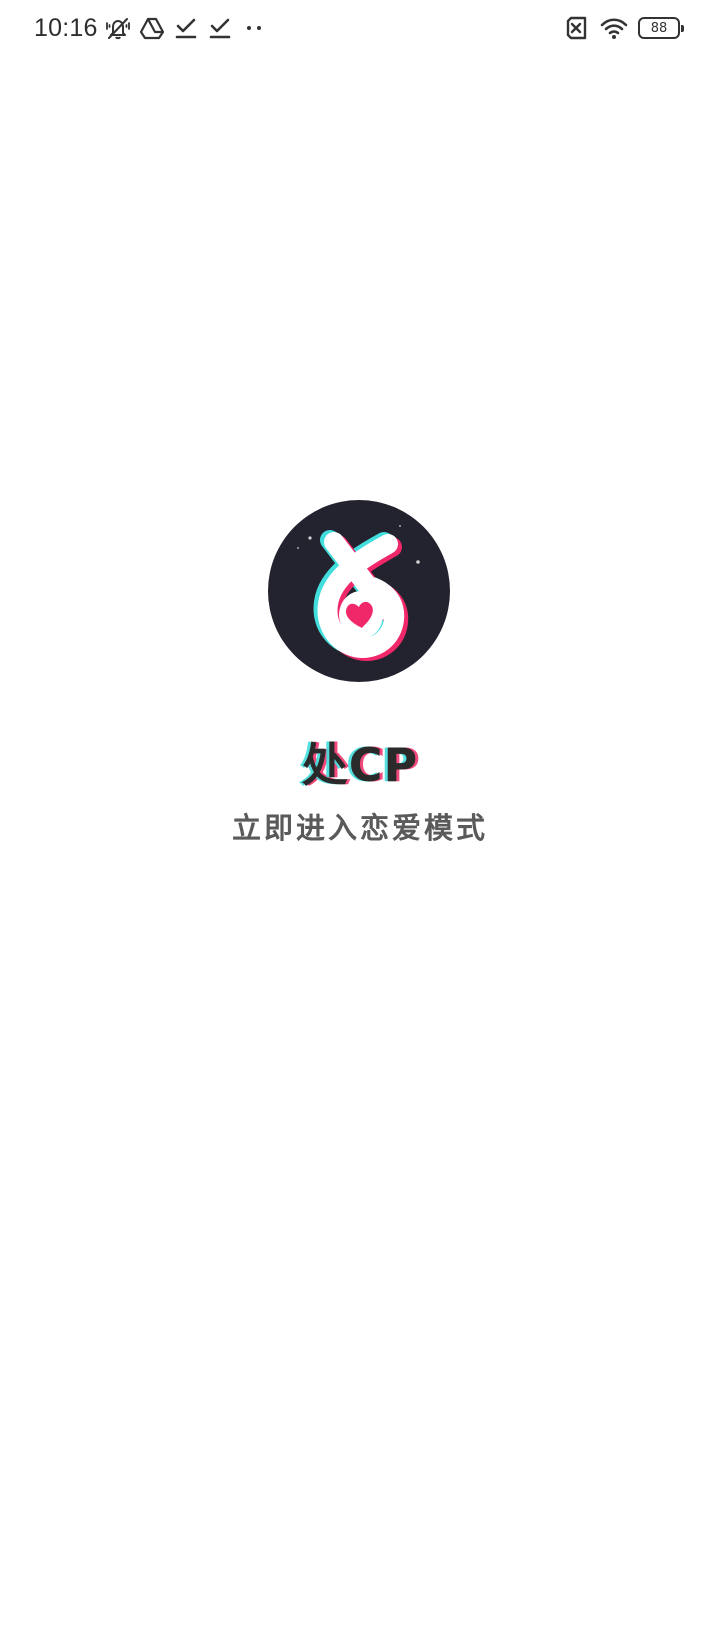 This screenshot has height=1650, width=720. I want to click on status-time: 10:16, so click(66, 27).